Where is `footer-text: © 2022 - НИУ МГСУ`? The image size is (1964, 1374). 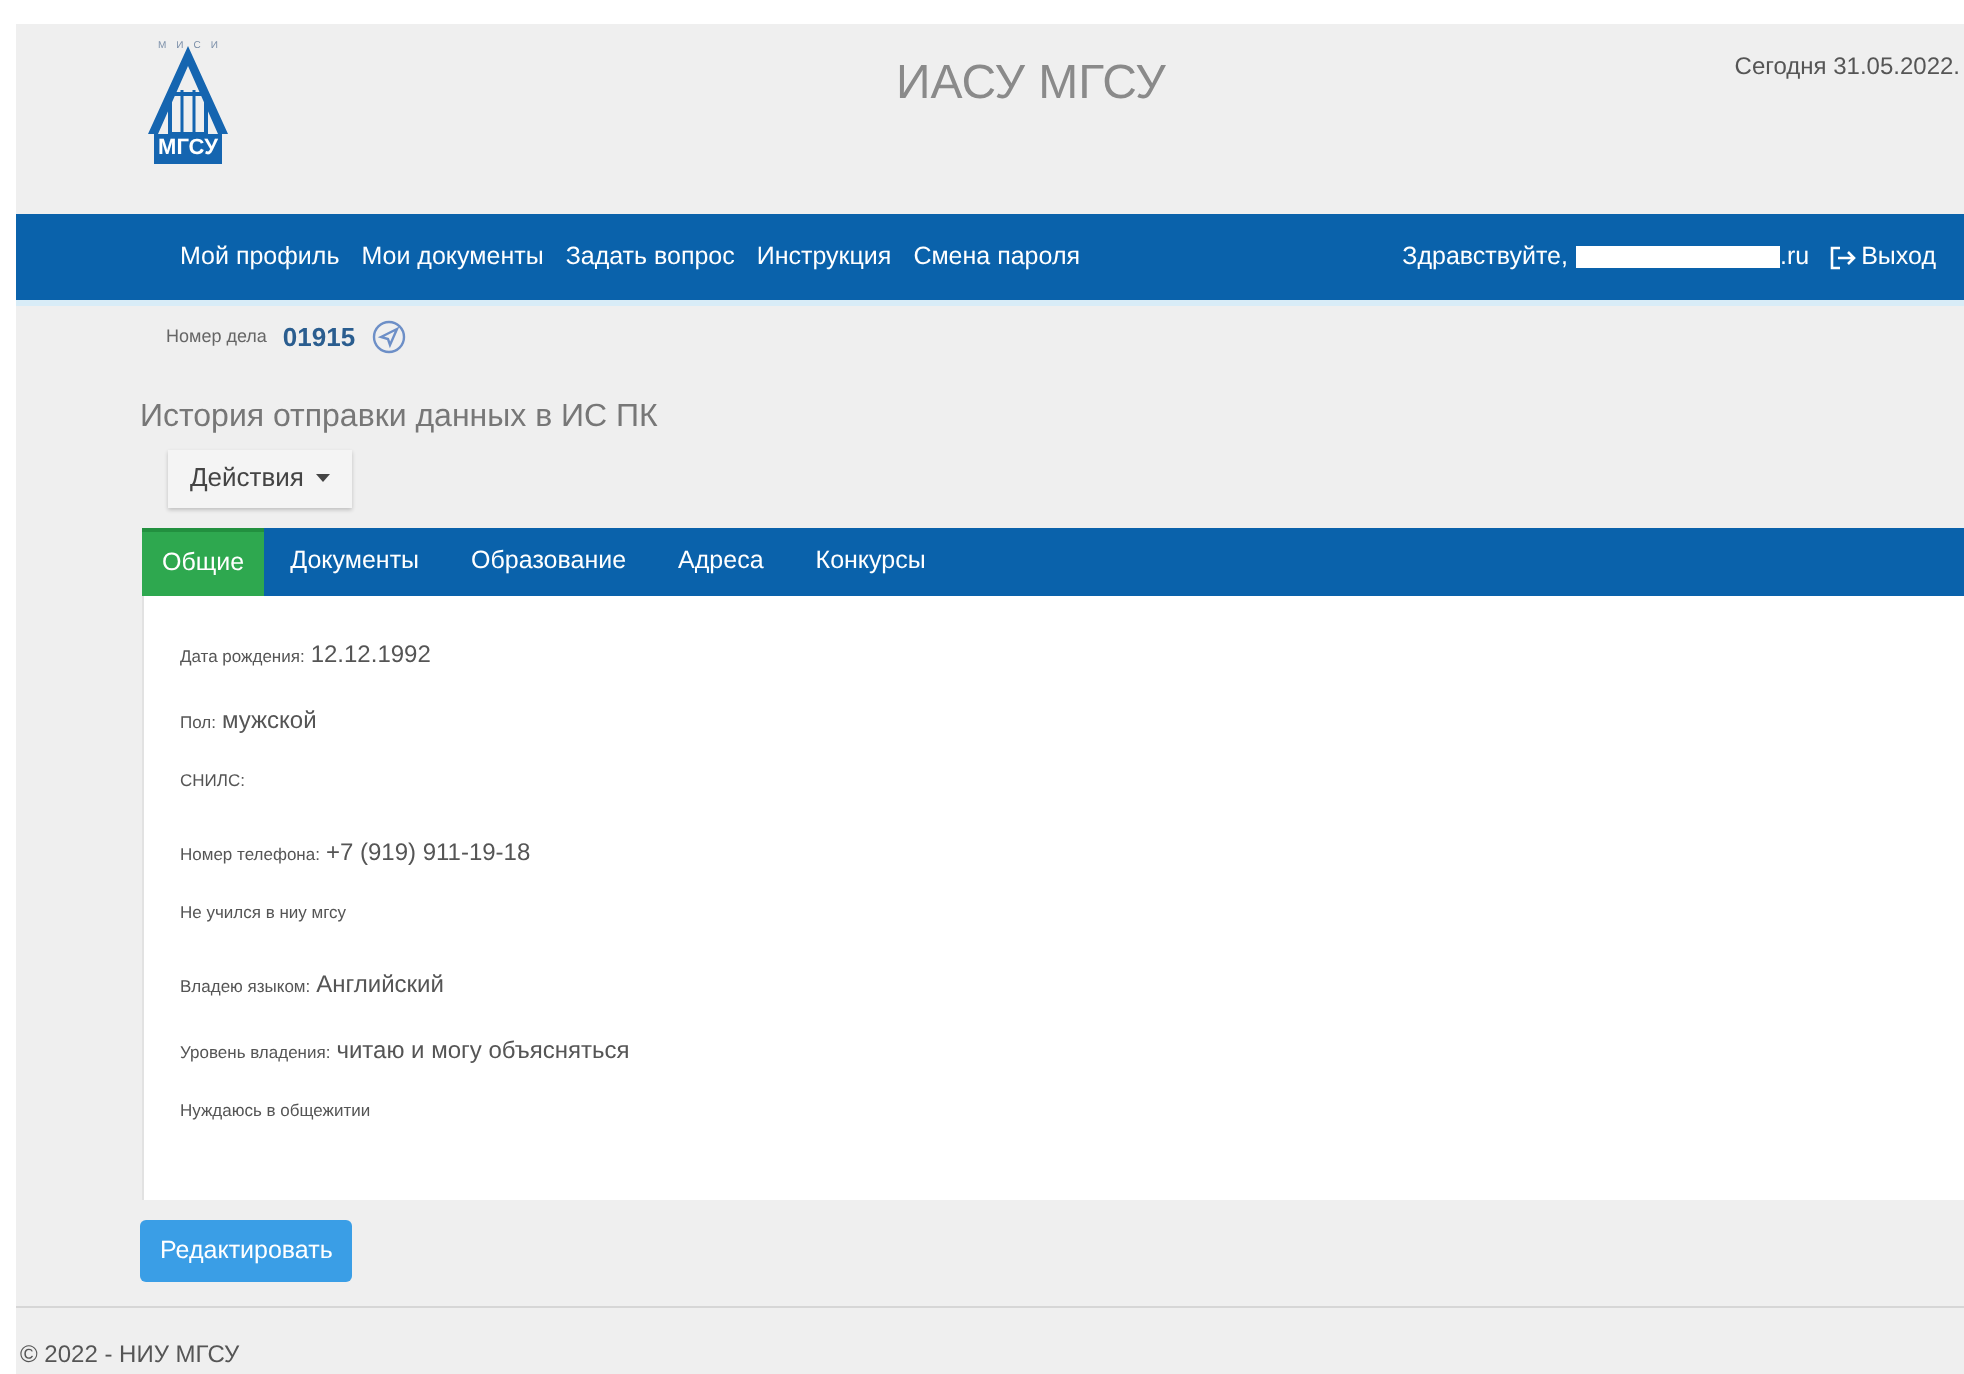
footer-text: © 2022 - НИУ МГСУ is located at coordinates (131, 1354).